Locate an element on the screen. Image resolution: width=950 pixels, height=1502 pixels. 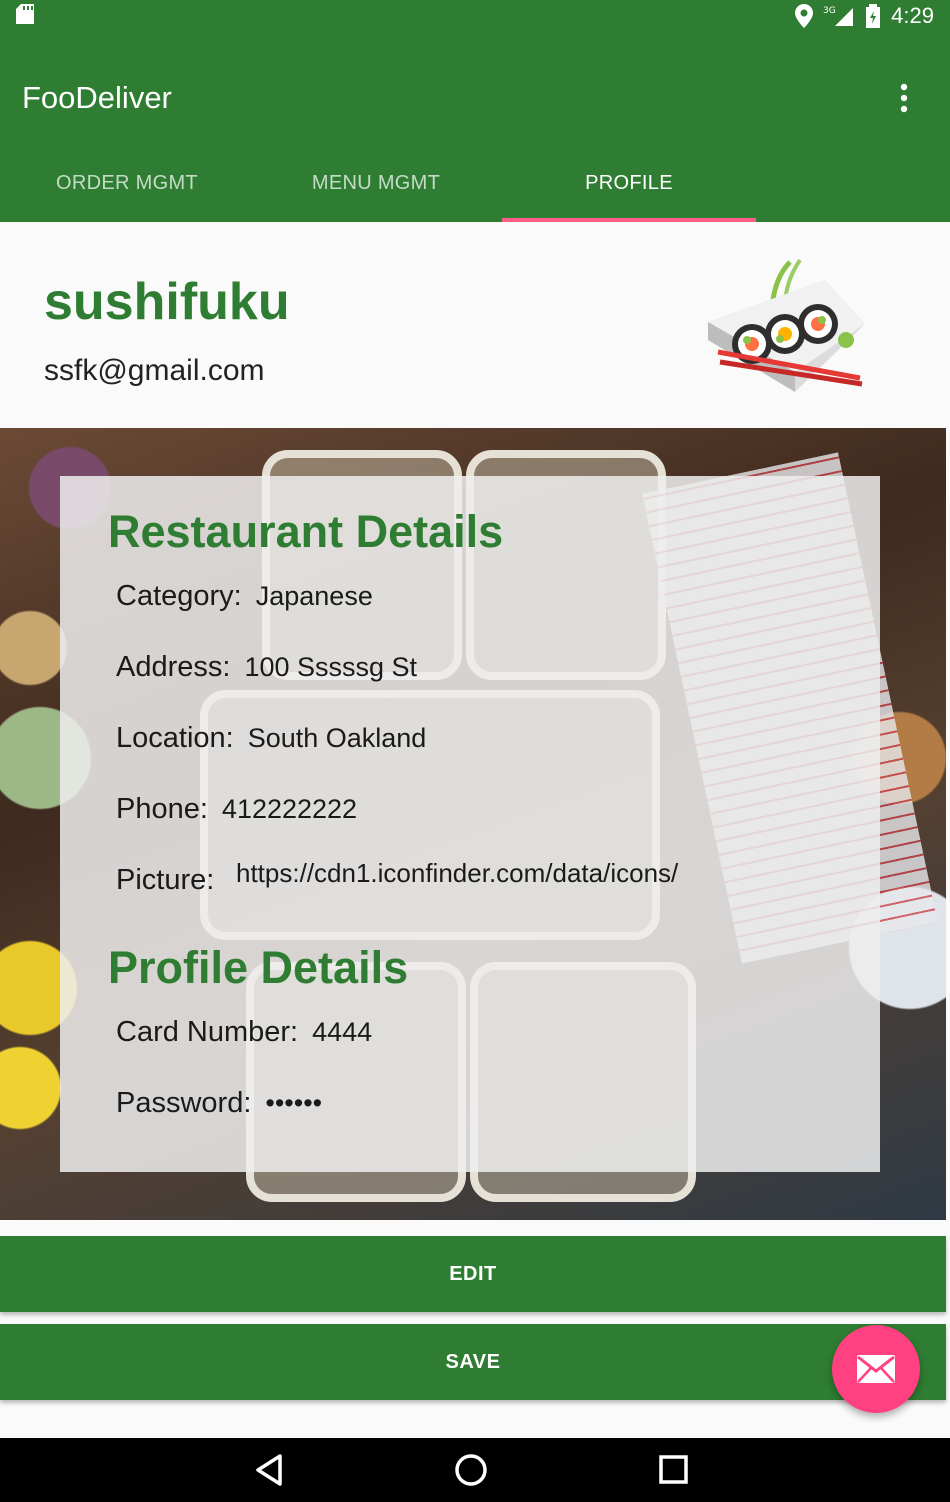
card-number-label: Card Number: is located at coordinates (207, 1032).